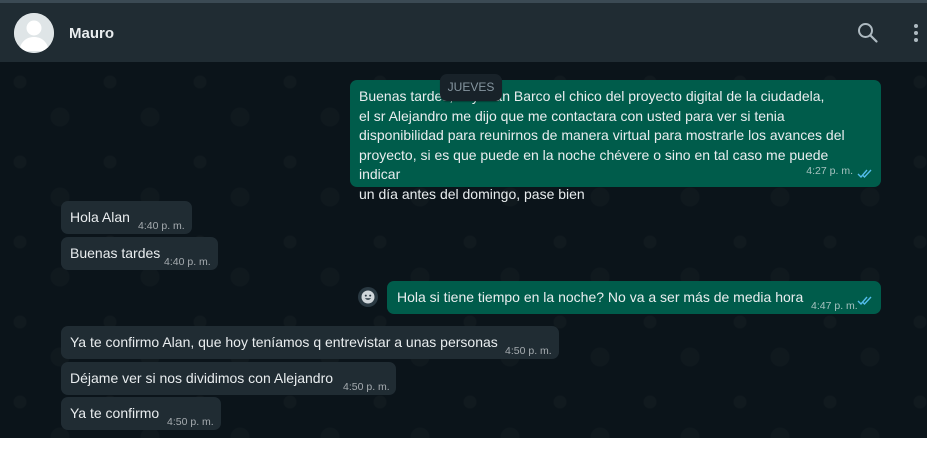 This screenshot has width=927, height=460. I want to click on search-button, so click(868, 35).